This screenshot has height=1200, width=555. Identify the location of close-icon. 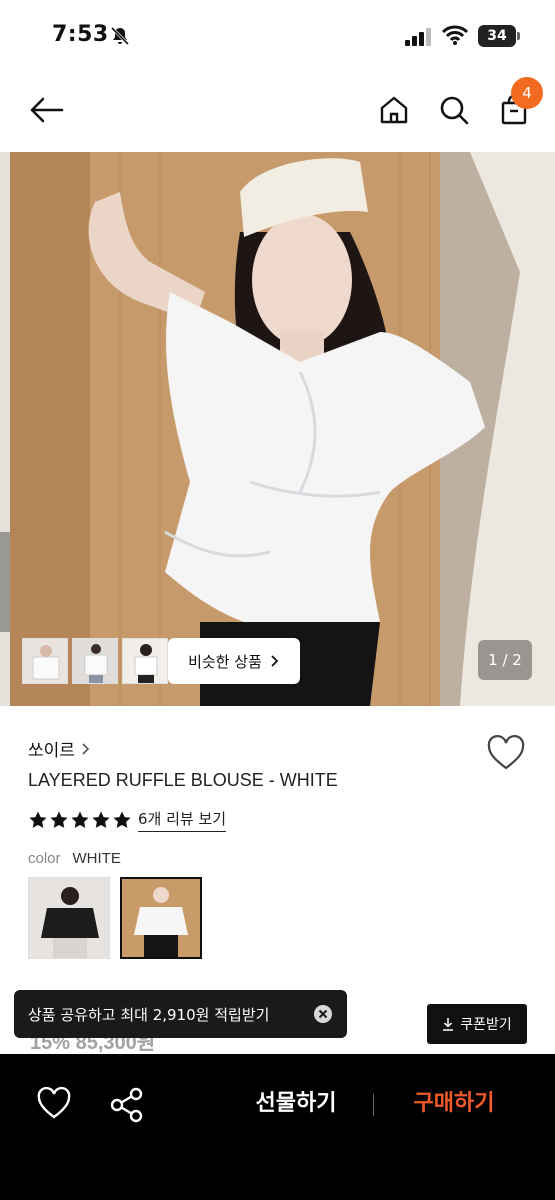
(323, 1014).